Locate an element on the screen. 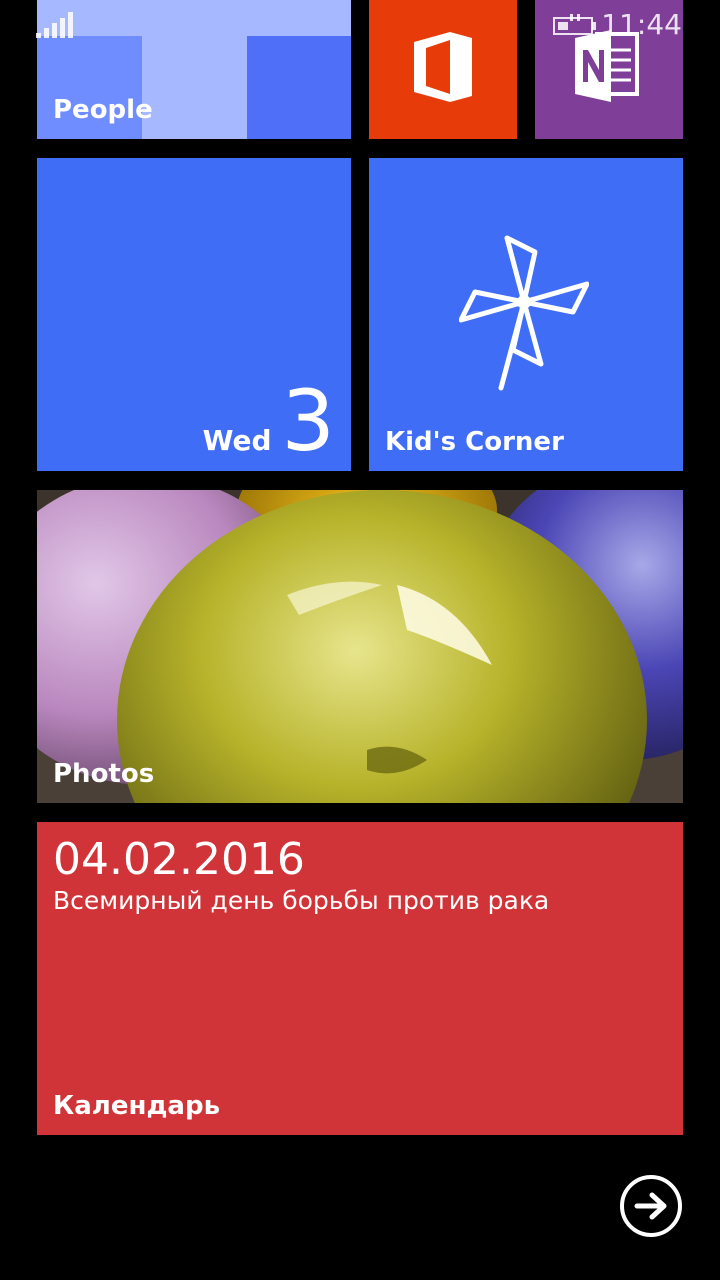  people-tile-label: People is located at coordinates (103, 110).